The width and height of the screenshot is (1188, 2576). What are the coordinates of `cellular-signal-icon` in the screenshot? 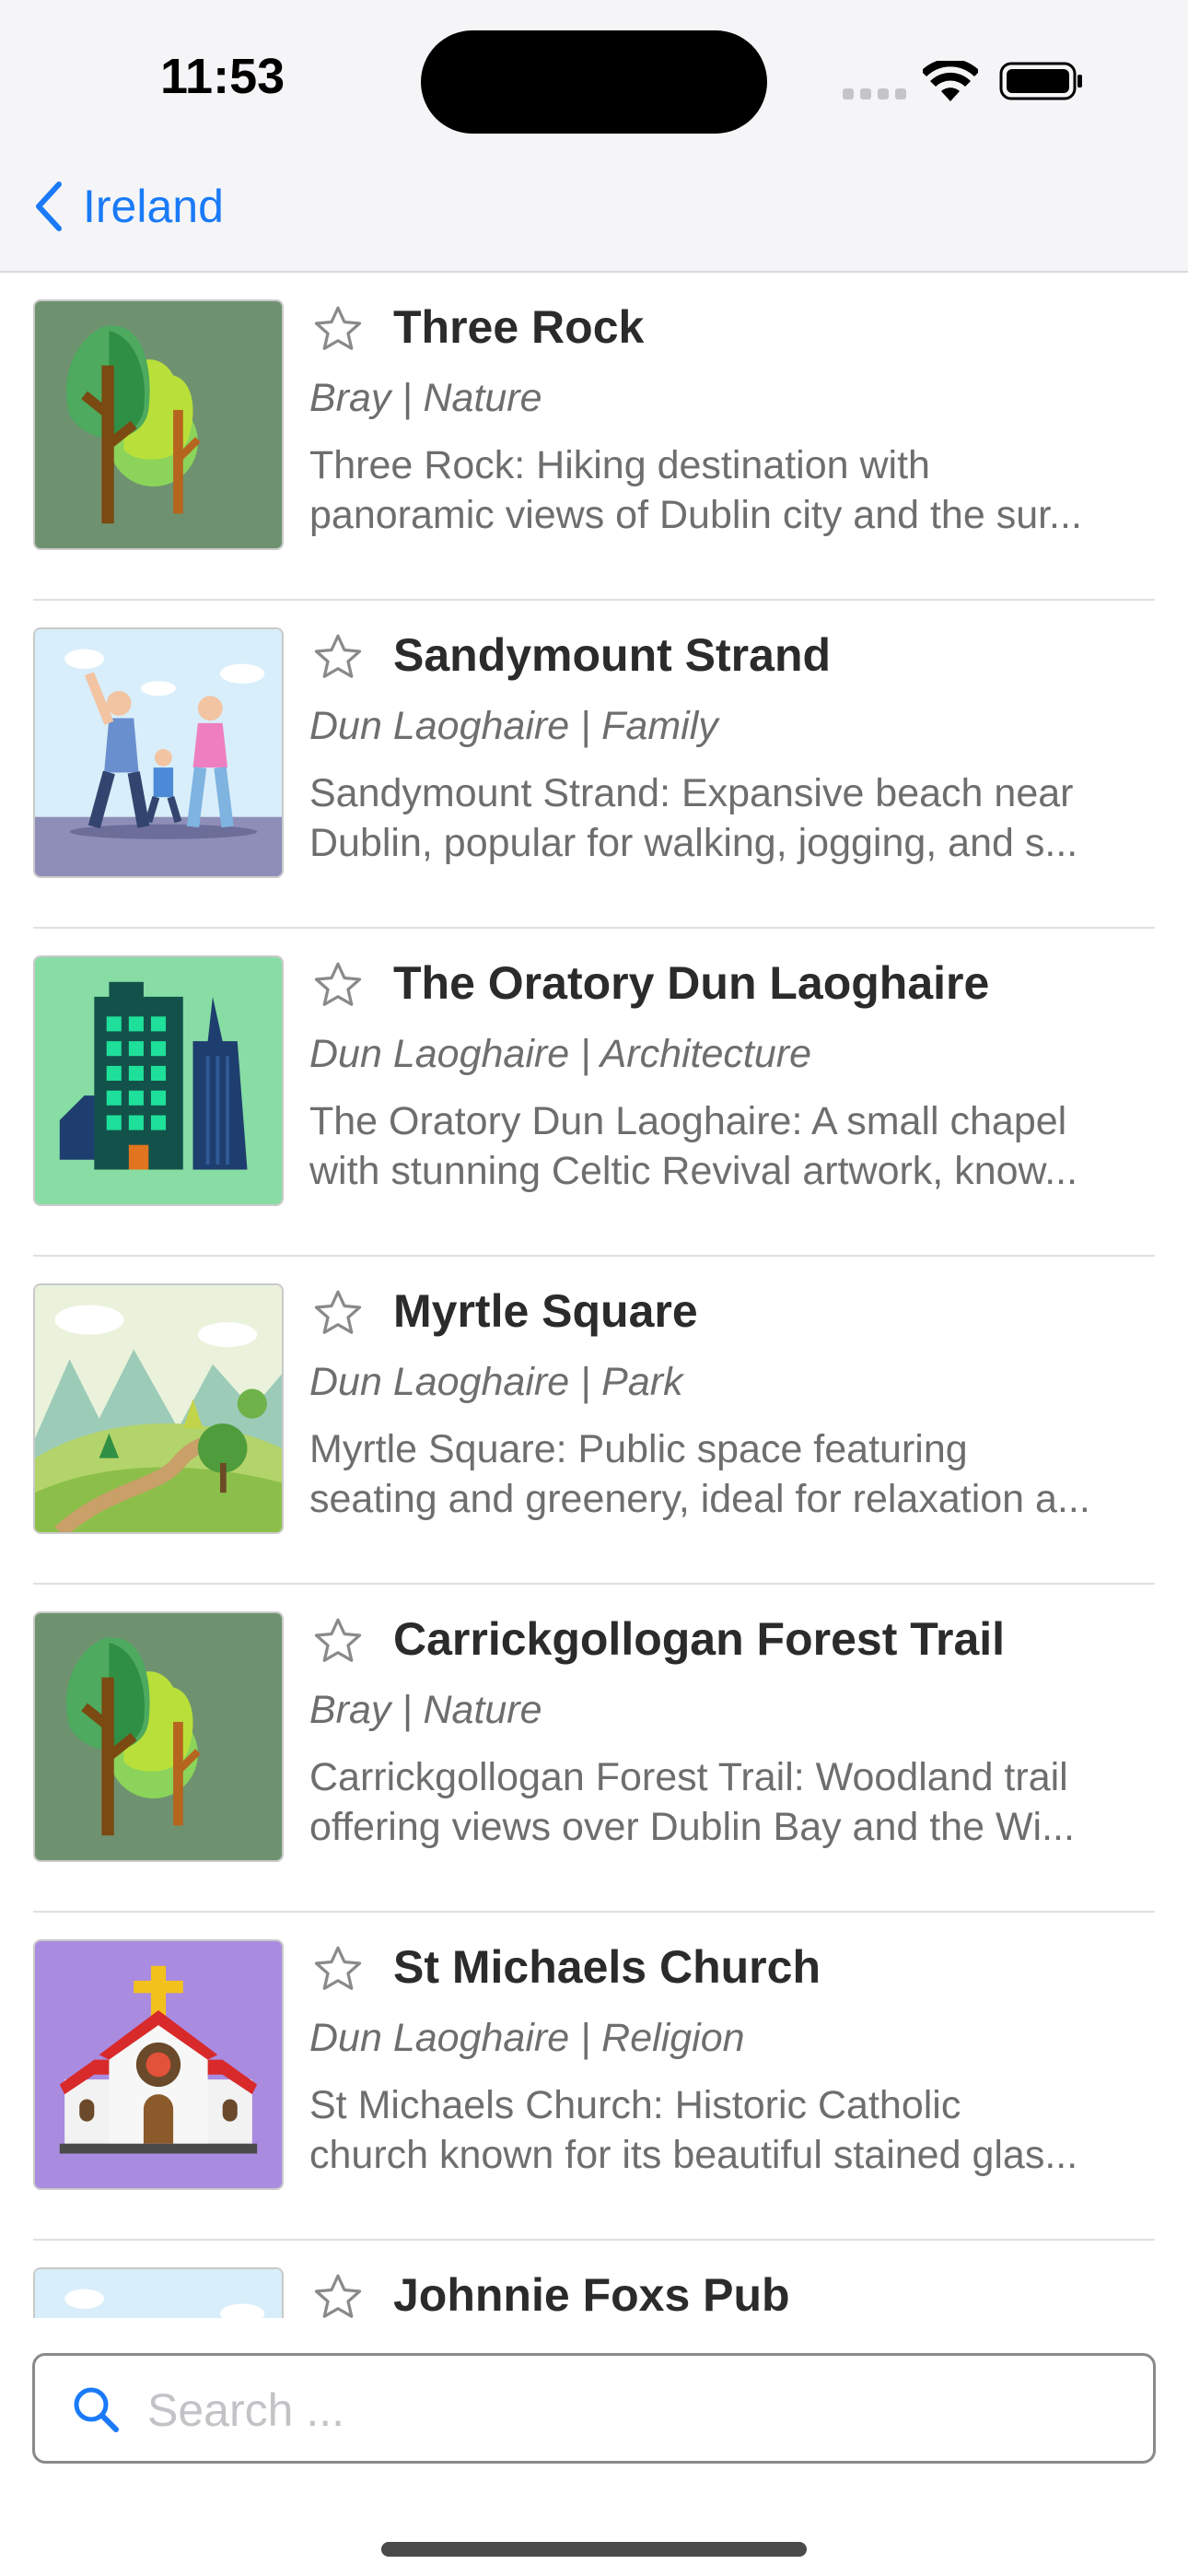 It's located at (875, 94).